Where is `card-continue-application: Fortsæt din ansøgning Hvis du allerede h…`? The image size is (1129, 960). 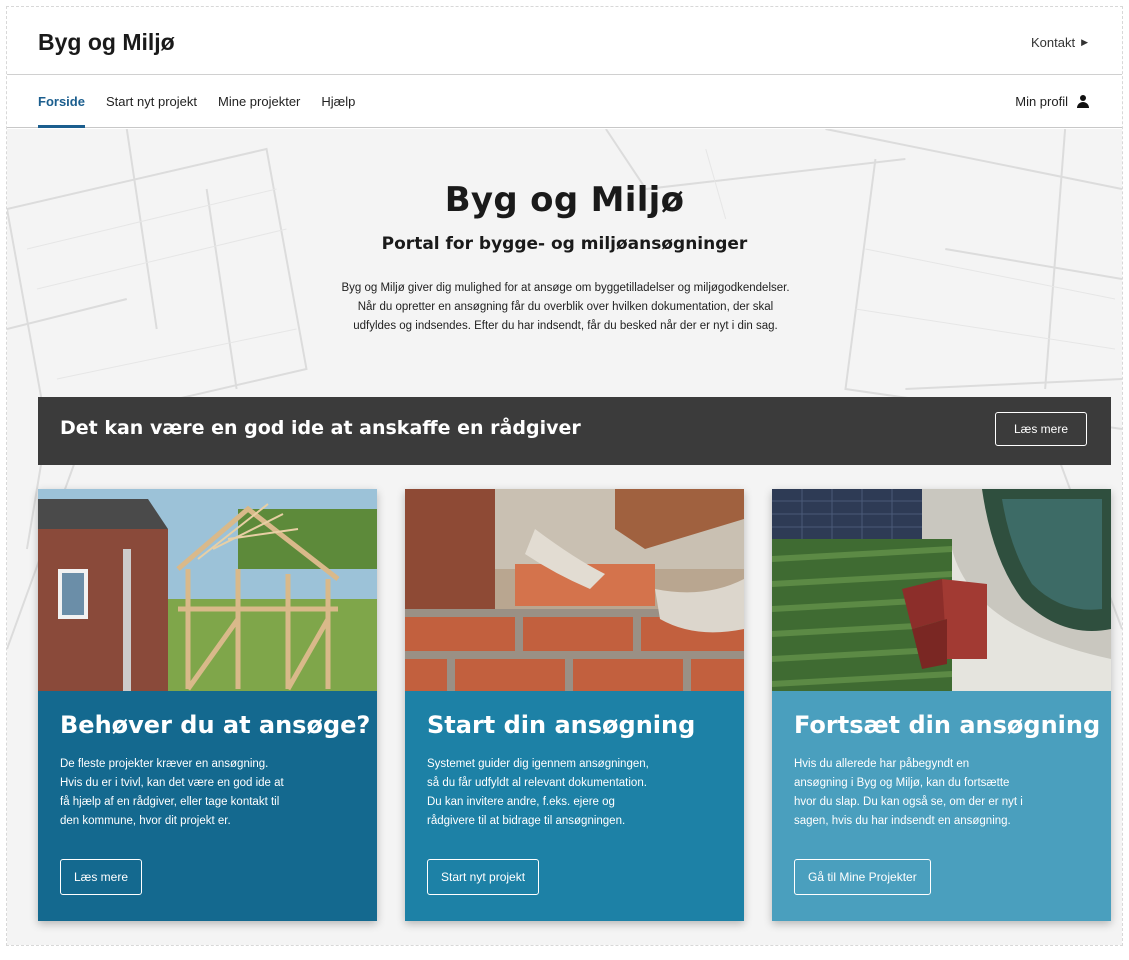 card-continue-application: Fortsæt din ansøgning Hvis du allerede h… is located at coordinates (941, 705).